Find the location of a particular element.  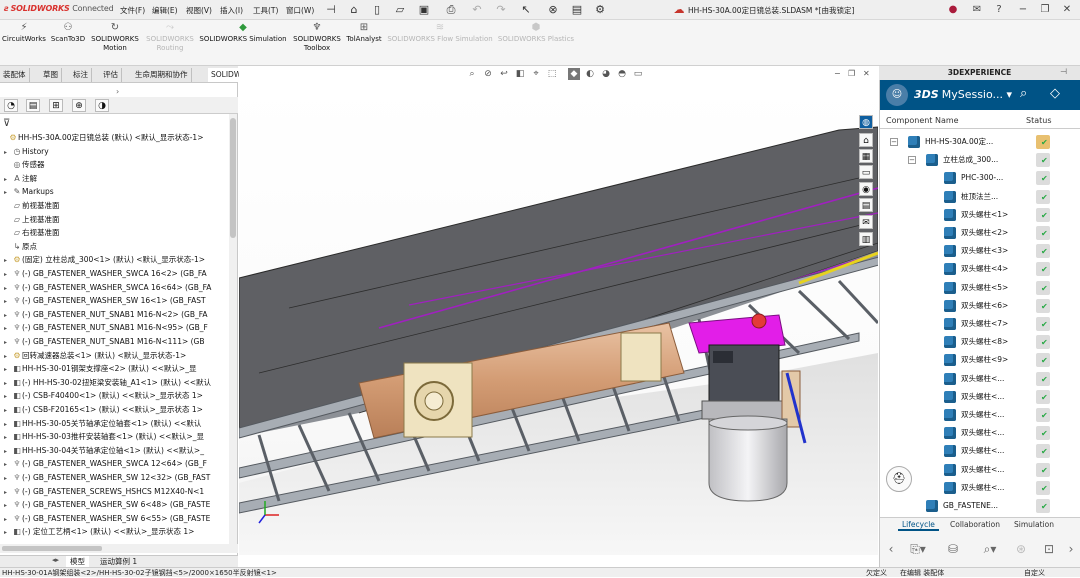

user-profile-icon: ☺ is located at coordinates (897, 95).